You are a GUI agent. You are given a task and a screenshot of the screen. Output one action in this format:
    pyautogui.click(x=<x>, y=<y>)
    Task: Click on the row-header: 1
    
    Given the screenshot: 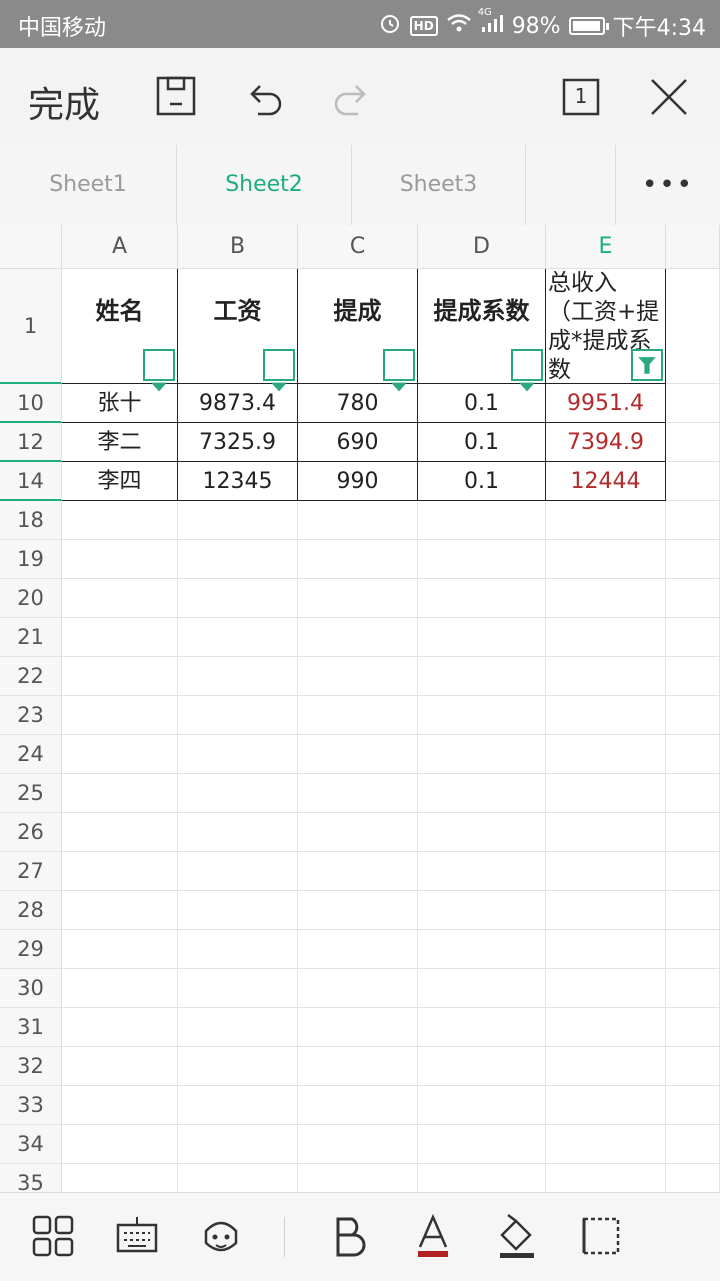 What is the action you would take?
    pyautogui.click(x=31, y=326)
    